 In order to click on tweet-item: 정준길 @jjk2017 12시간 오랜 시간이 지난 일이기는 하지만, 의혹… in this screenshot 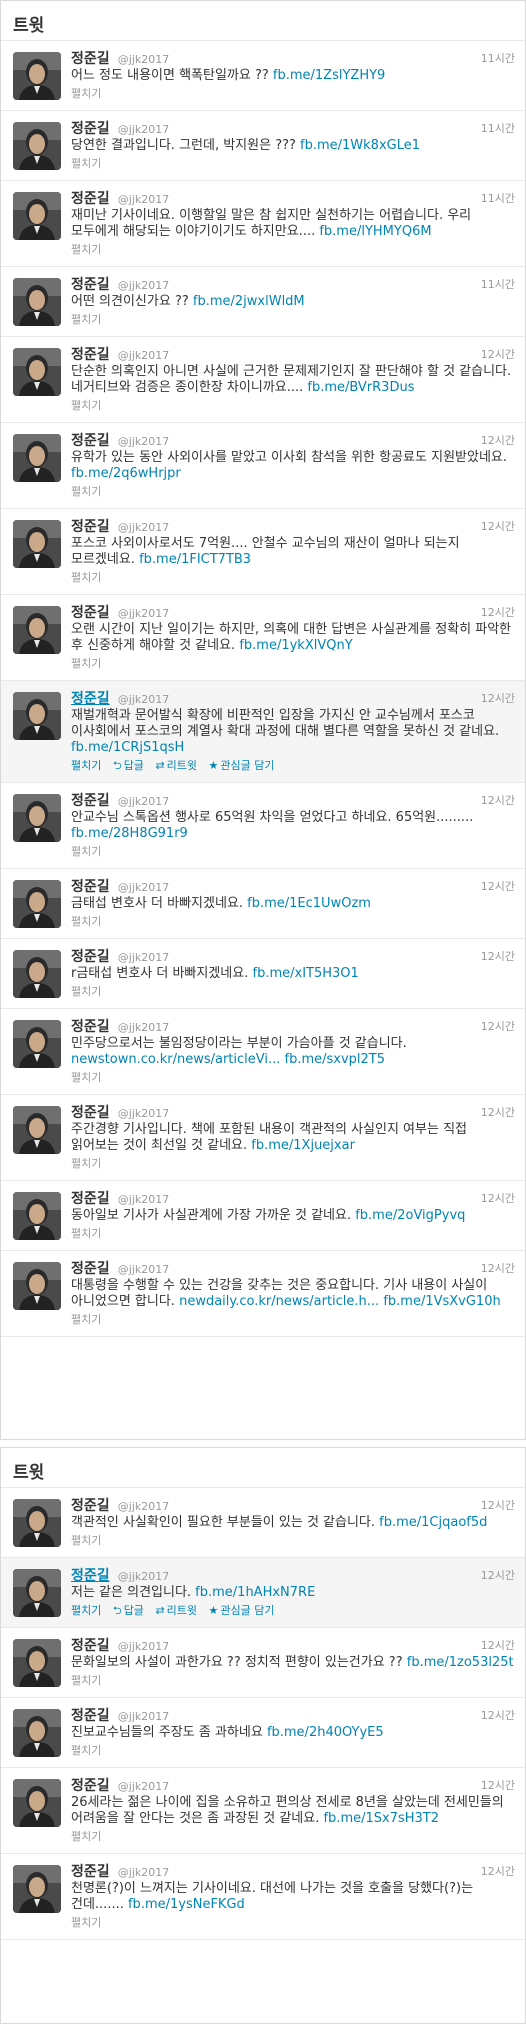, I will do `click(263, 638)`.